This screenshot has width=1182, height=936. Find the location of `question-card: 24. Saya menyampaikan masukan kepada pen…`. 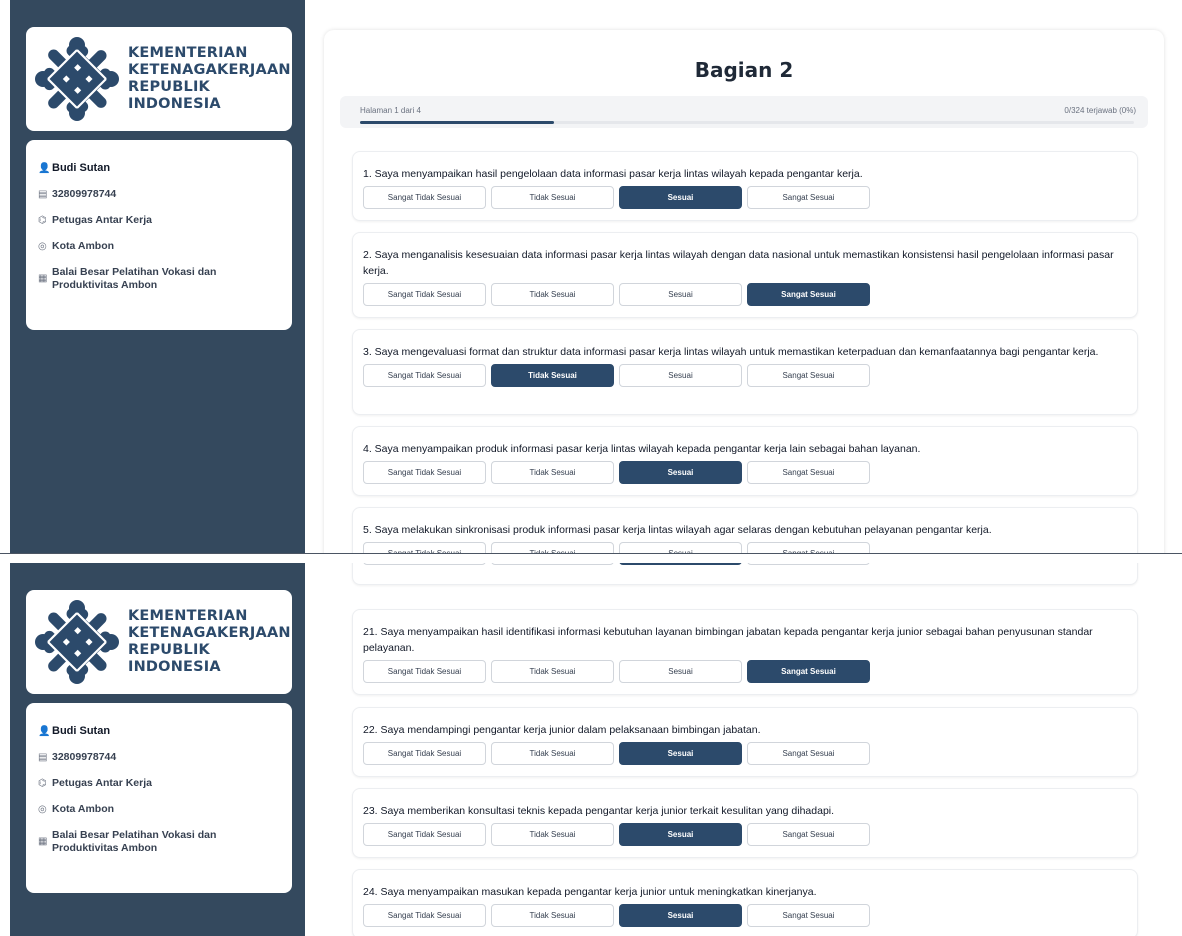

question-card: 24. Saya menyampaikan masukan kepada pen… is located at coordinates (745, 902).